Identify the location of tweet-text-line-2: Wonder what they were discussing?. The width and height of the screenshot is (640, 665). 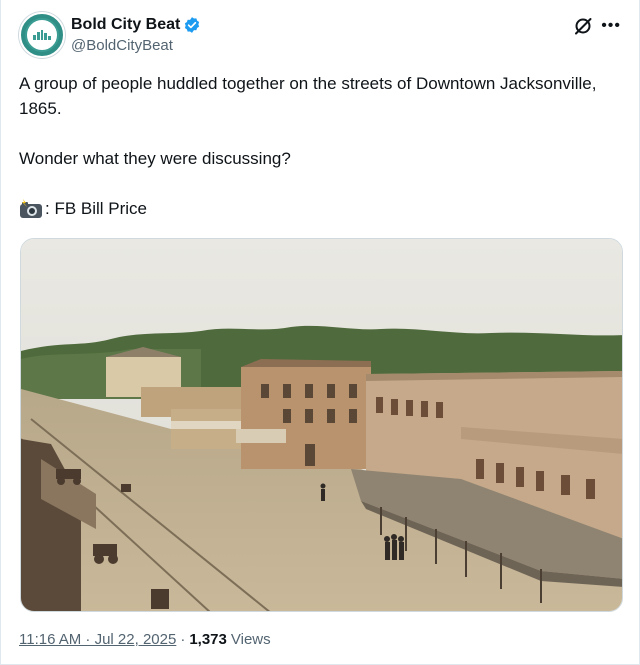
(155, 158).